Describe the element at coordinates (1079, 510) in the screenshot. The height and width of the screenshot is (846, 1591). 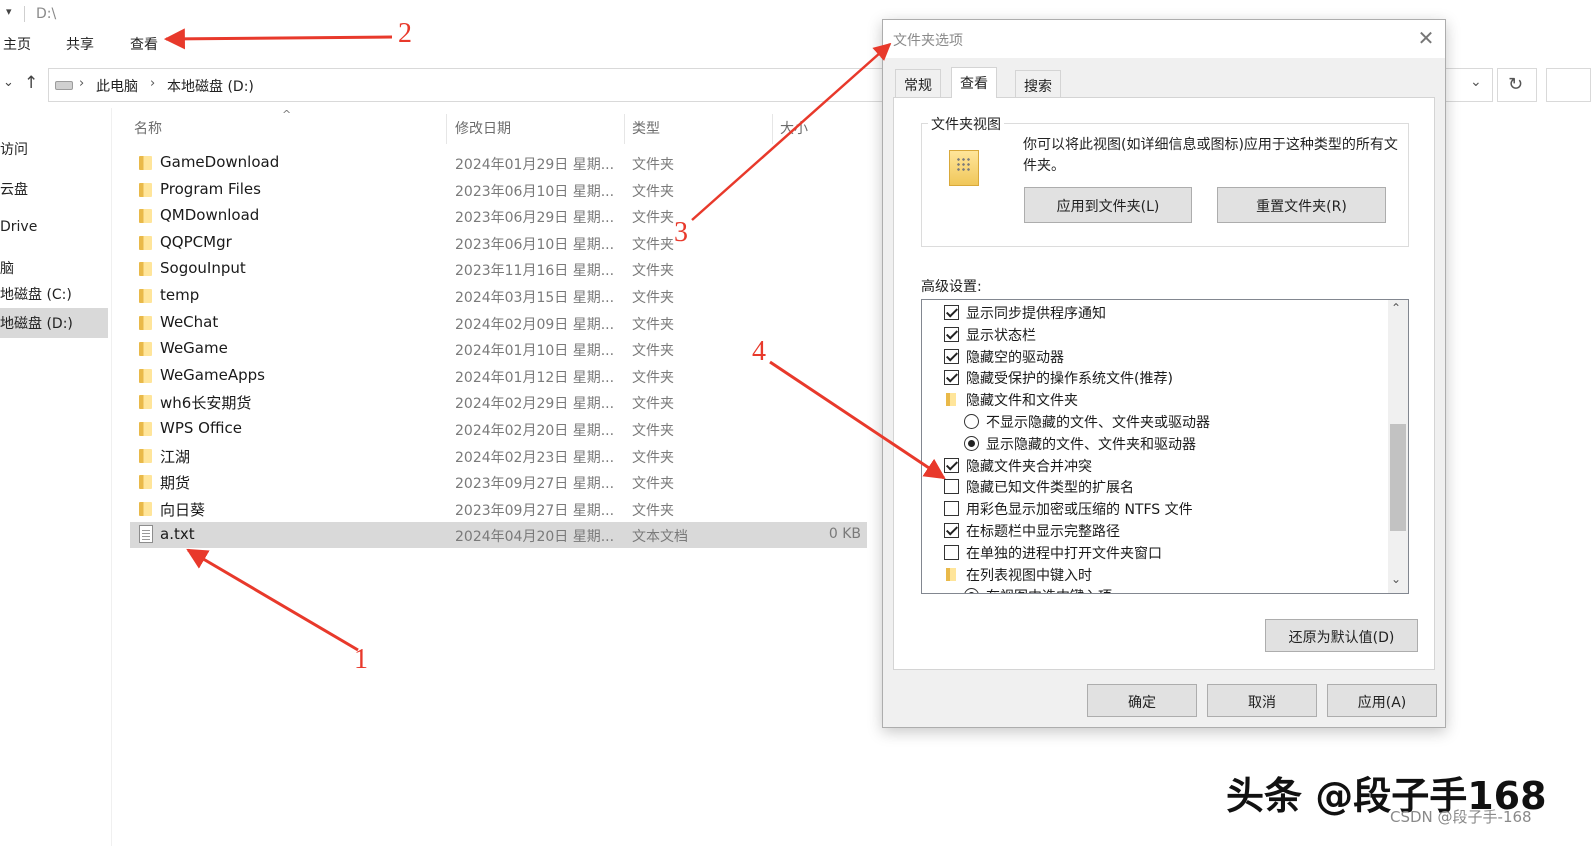
I see `advanced-setting-label: 用彩色显示加密或压缩的 NTFS 文件` at that location.